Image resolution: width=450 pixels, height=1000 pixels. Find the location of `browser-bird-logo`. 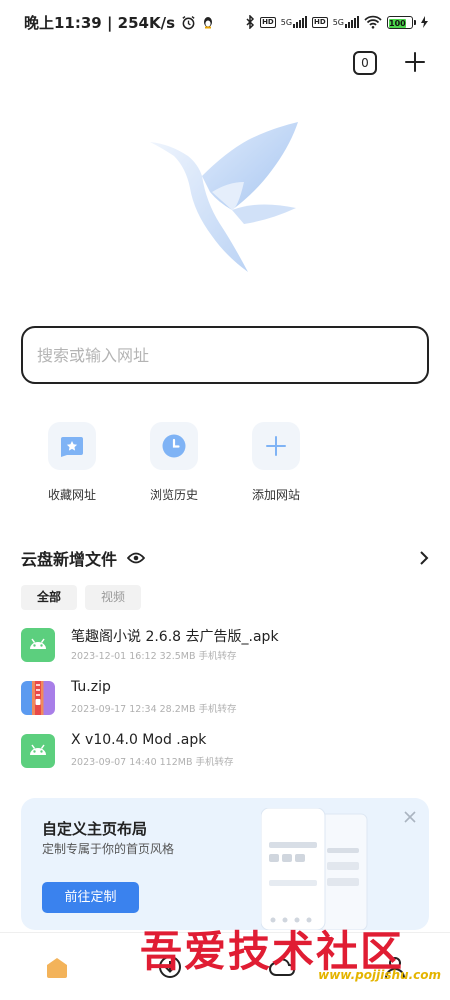

browser-bird-logo is located at coordinates (224, 197).